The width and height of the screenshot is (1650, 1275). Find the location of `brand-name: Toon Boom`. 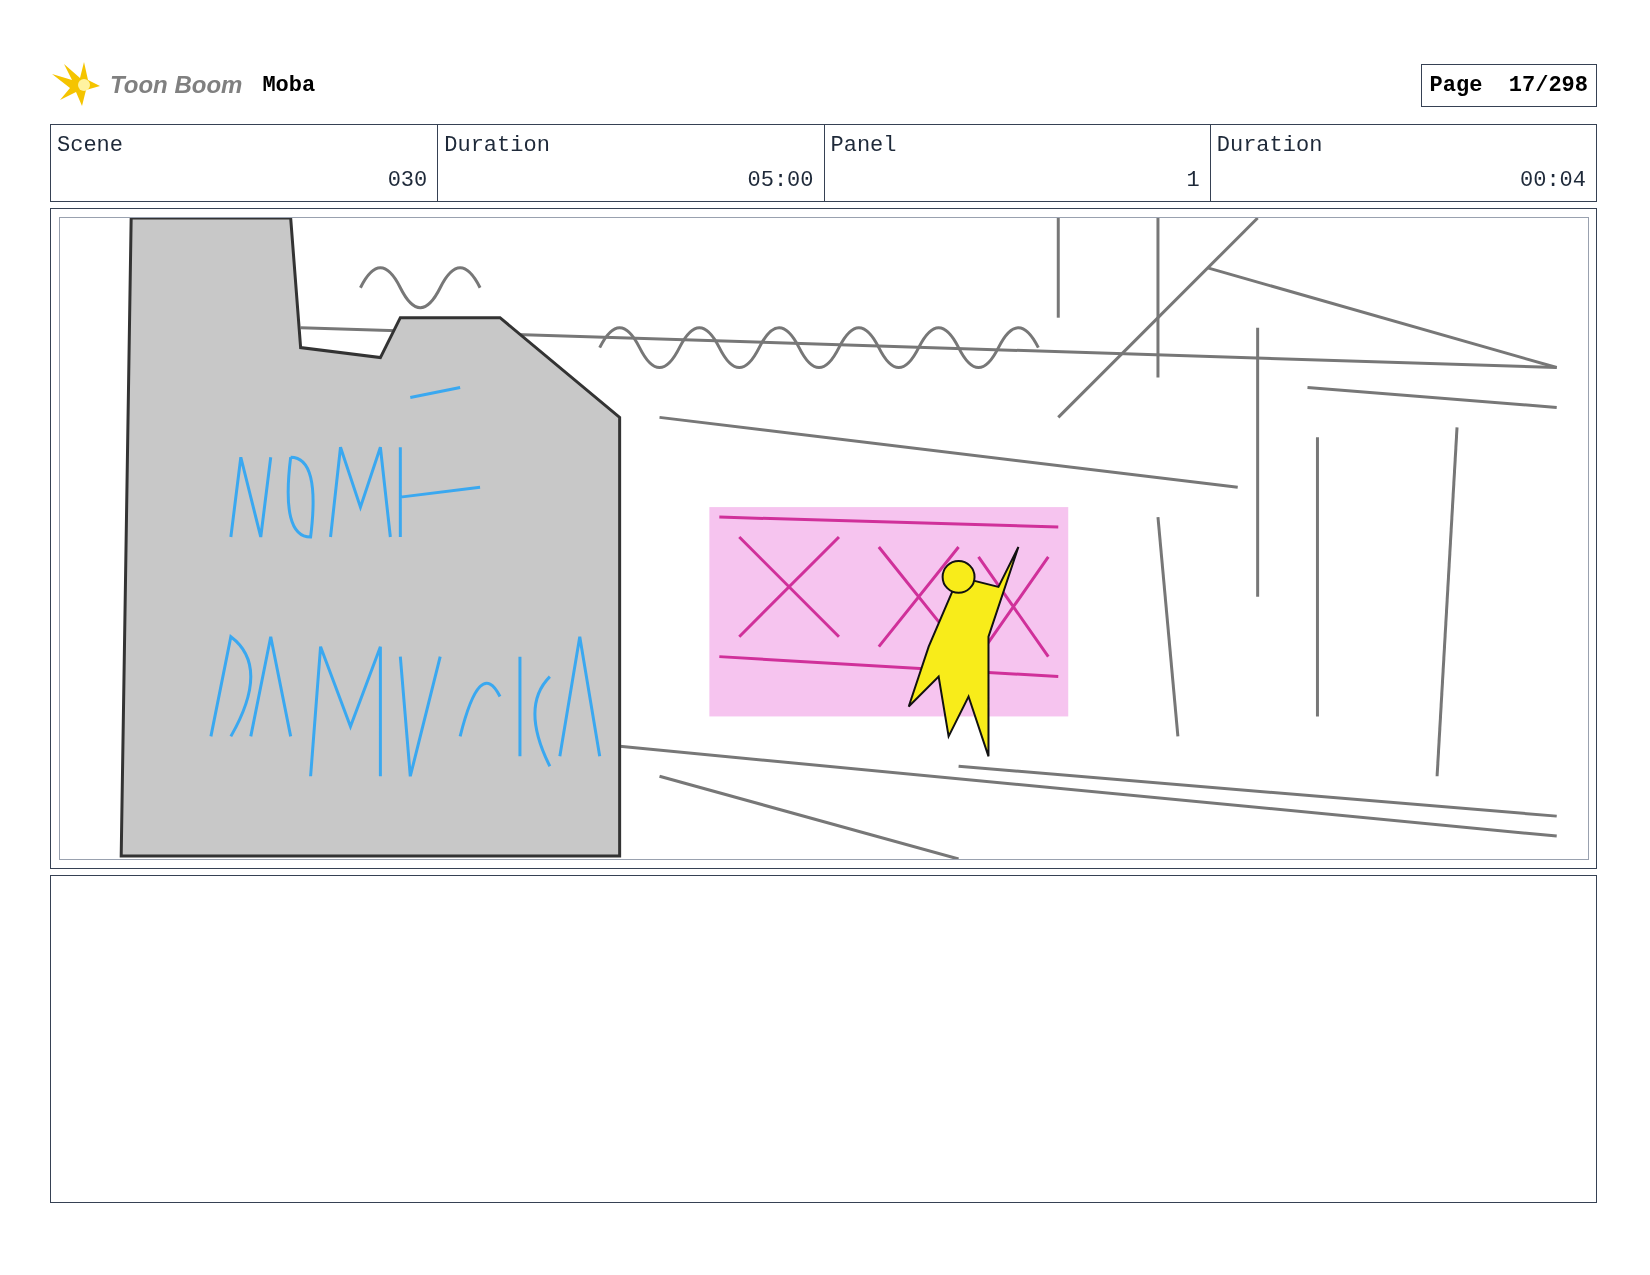

brand-name: Toon Boom is located at coordinates (176, 85).